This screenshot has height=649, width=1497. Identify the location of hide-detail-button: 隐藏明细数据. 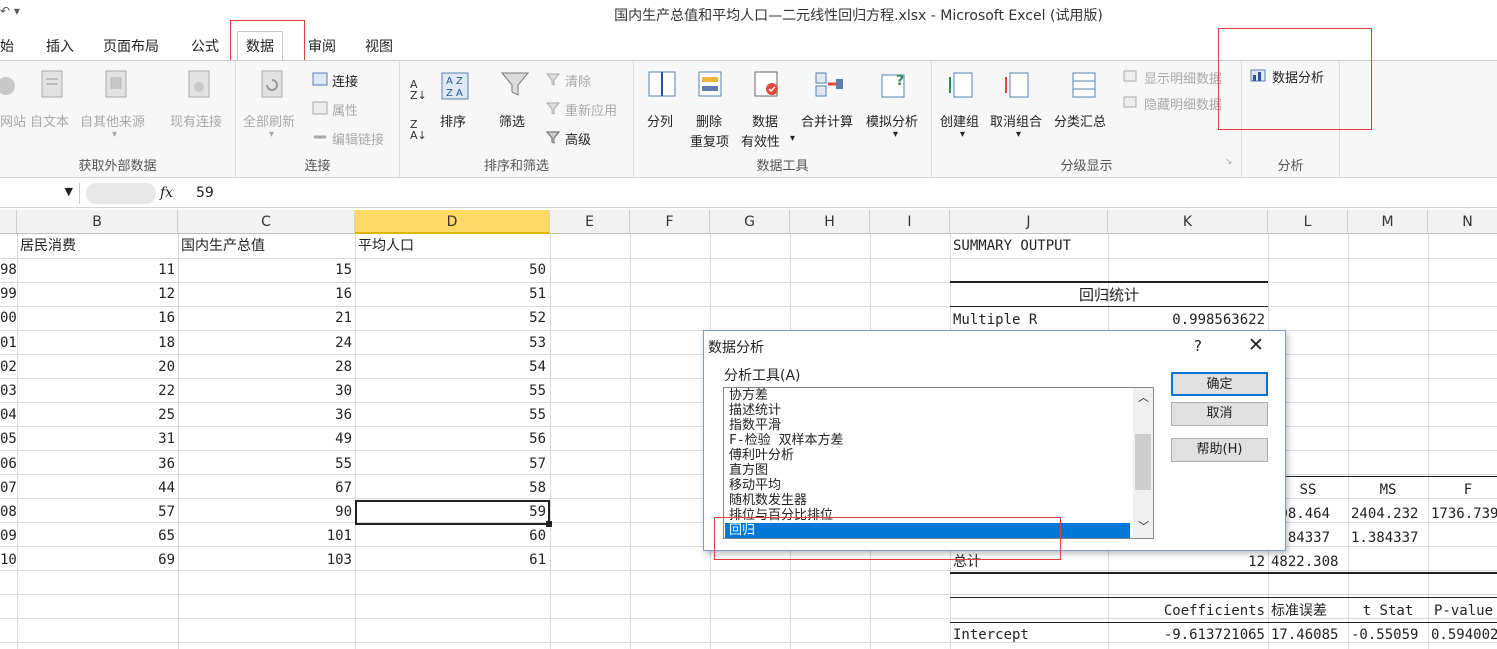
(1183, 103).